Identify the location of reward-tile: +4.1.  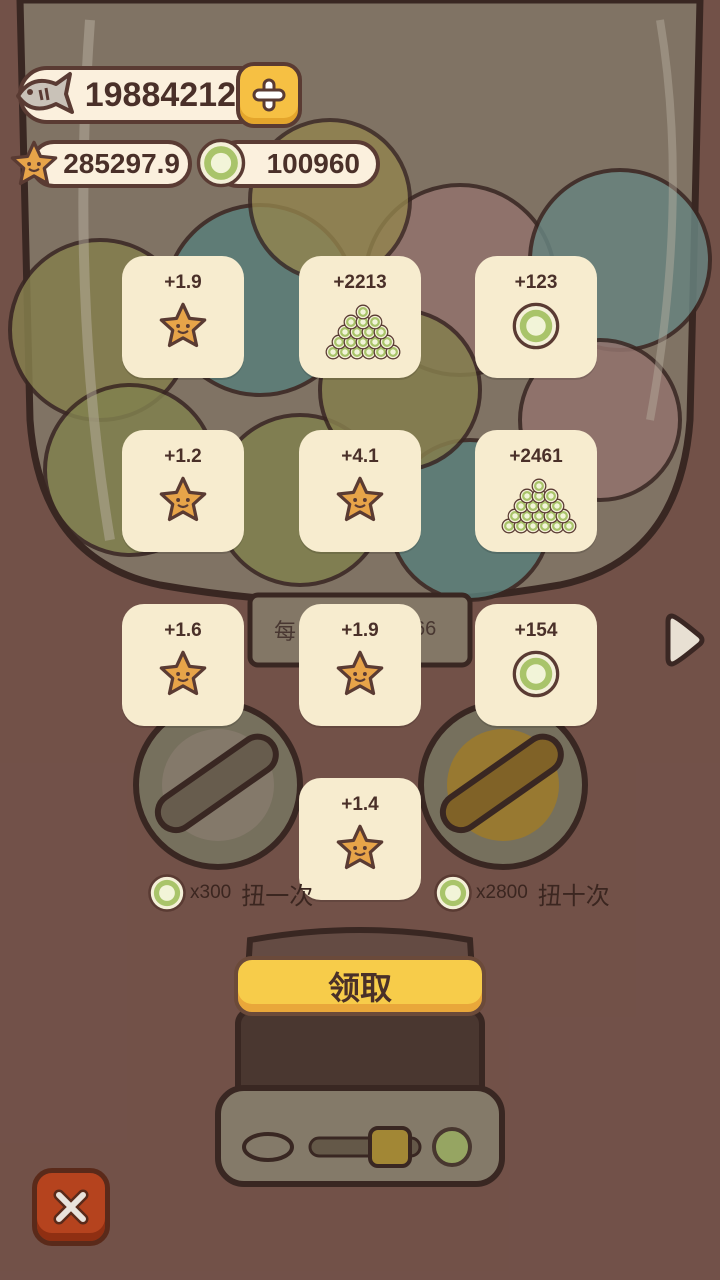
(360, 491).